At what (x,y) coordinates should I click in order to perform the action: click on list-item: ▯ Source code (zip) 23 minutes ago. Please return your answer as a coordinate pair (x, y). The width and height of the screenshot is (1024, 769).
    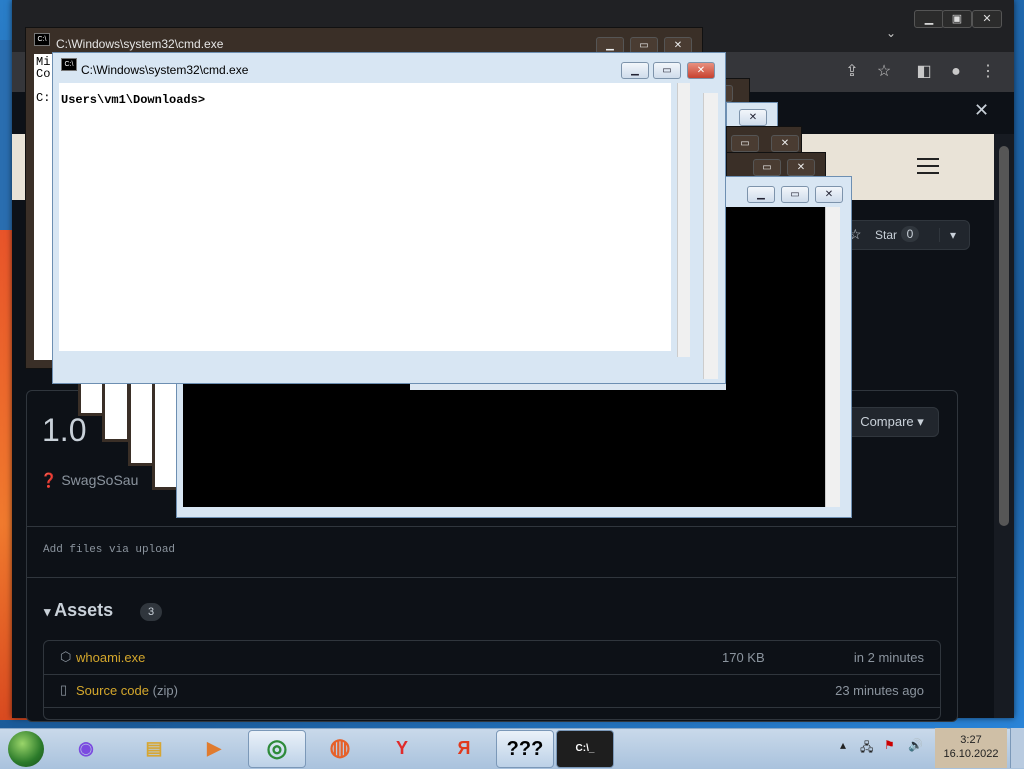
    Looking at the image, I should click on (492, 691).